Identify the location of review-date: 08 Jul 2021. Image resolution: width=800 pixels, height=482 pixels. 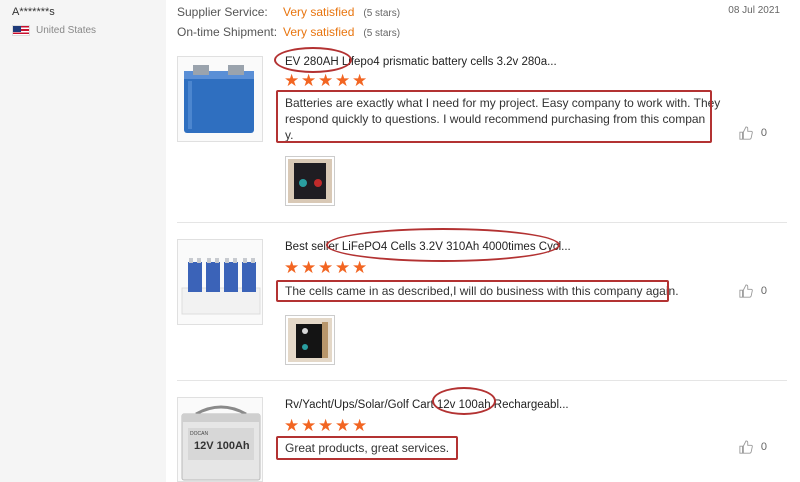
(754, 10).